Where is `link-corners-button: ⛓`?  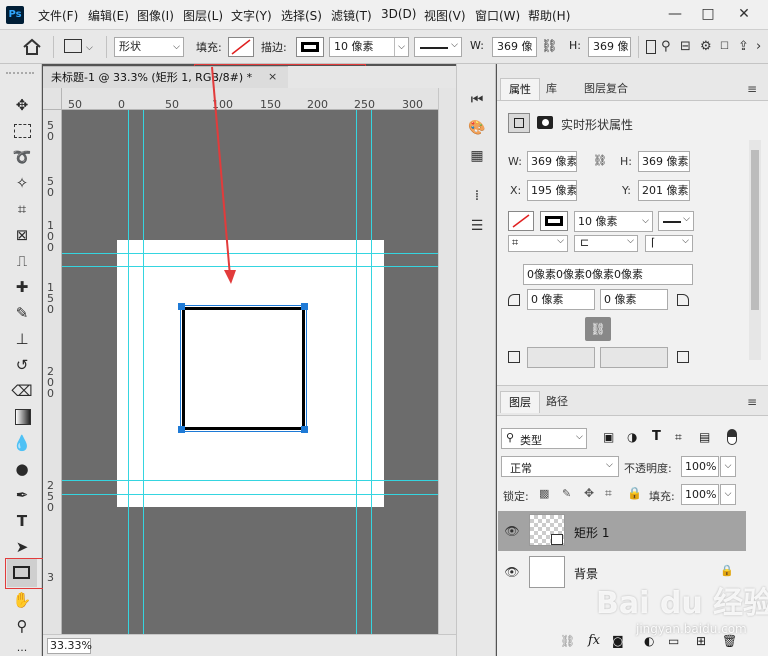 link-corners-button: ⛓ is located at coordinates (598, 329).